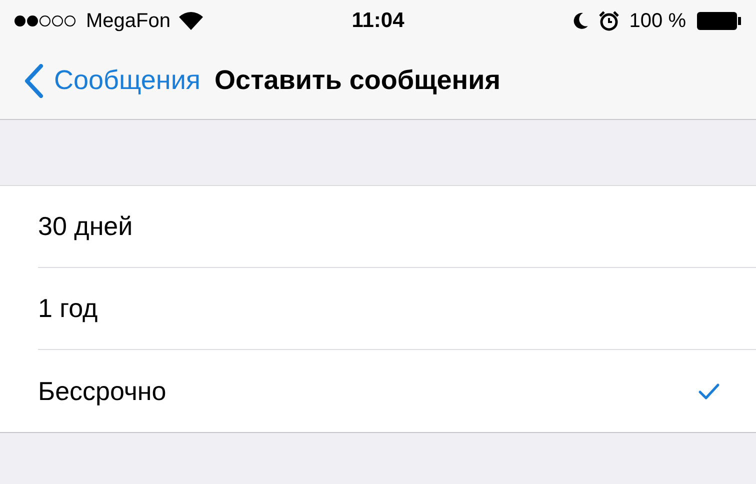 The height and width of the screenshot is (484, 756). I want to click on screen-title: Оставить сообщения, so click(357, 80).